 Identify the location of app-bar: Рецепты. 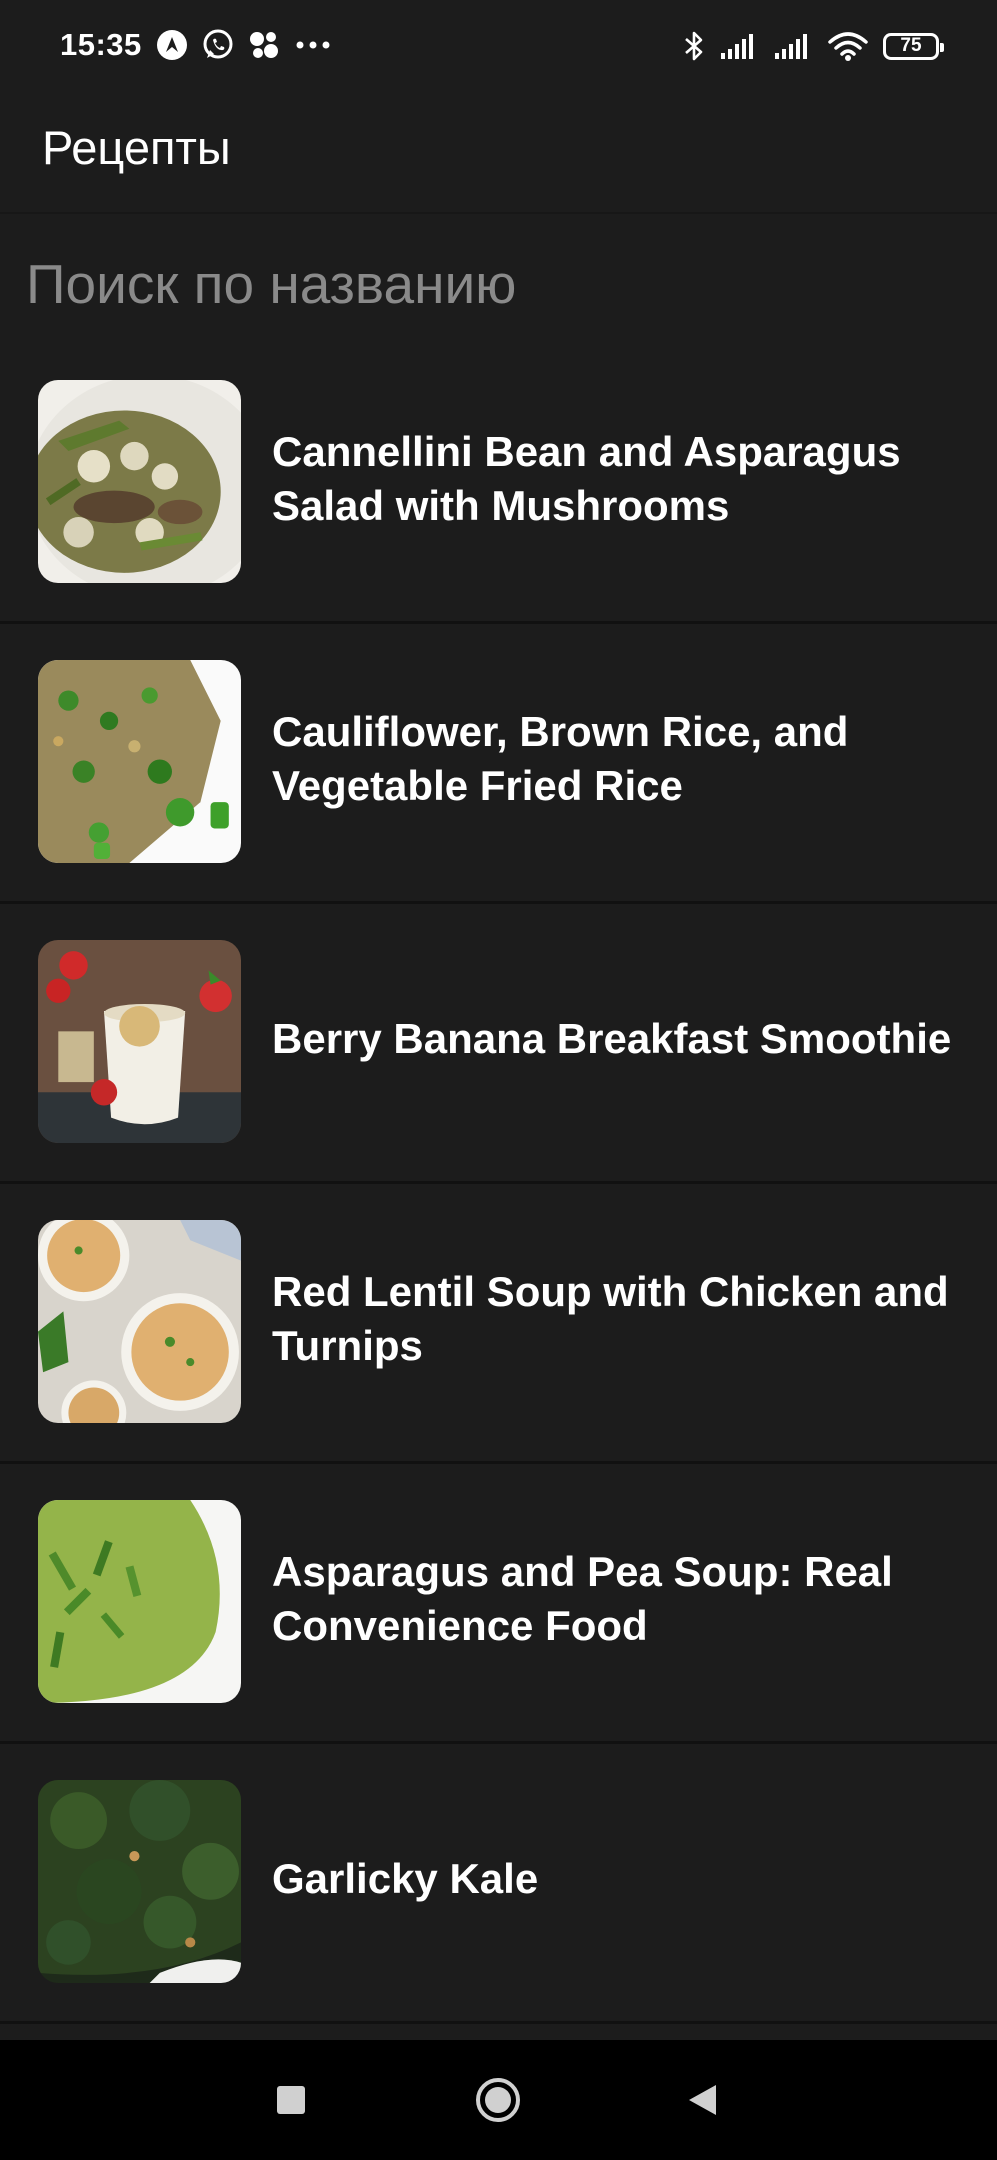
(498, 153).